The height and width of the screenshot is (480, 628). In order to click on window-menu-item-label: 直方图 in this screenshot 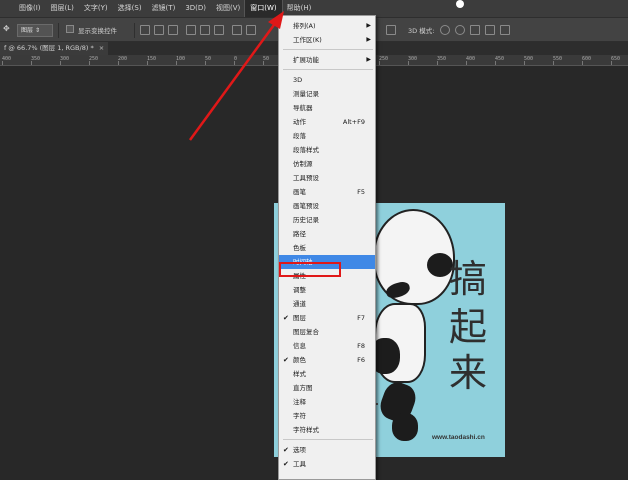, I will do `click(303, 388)`.